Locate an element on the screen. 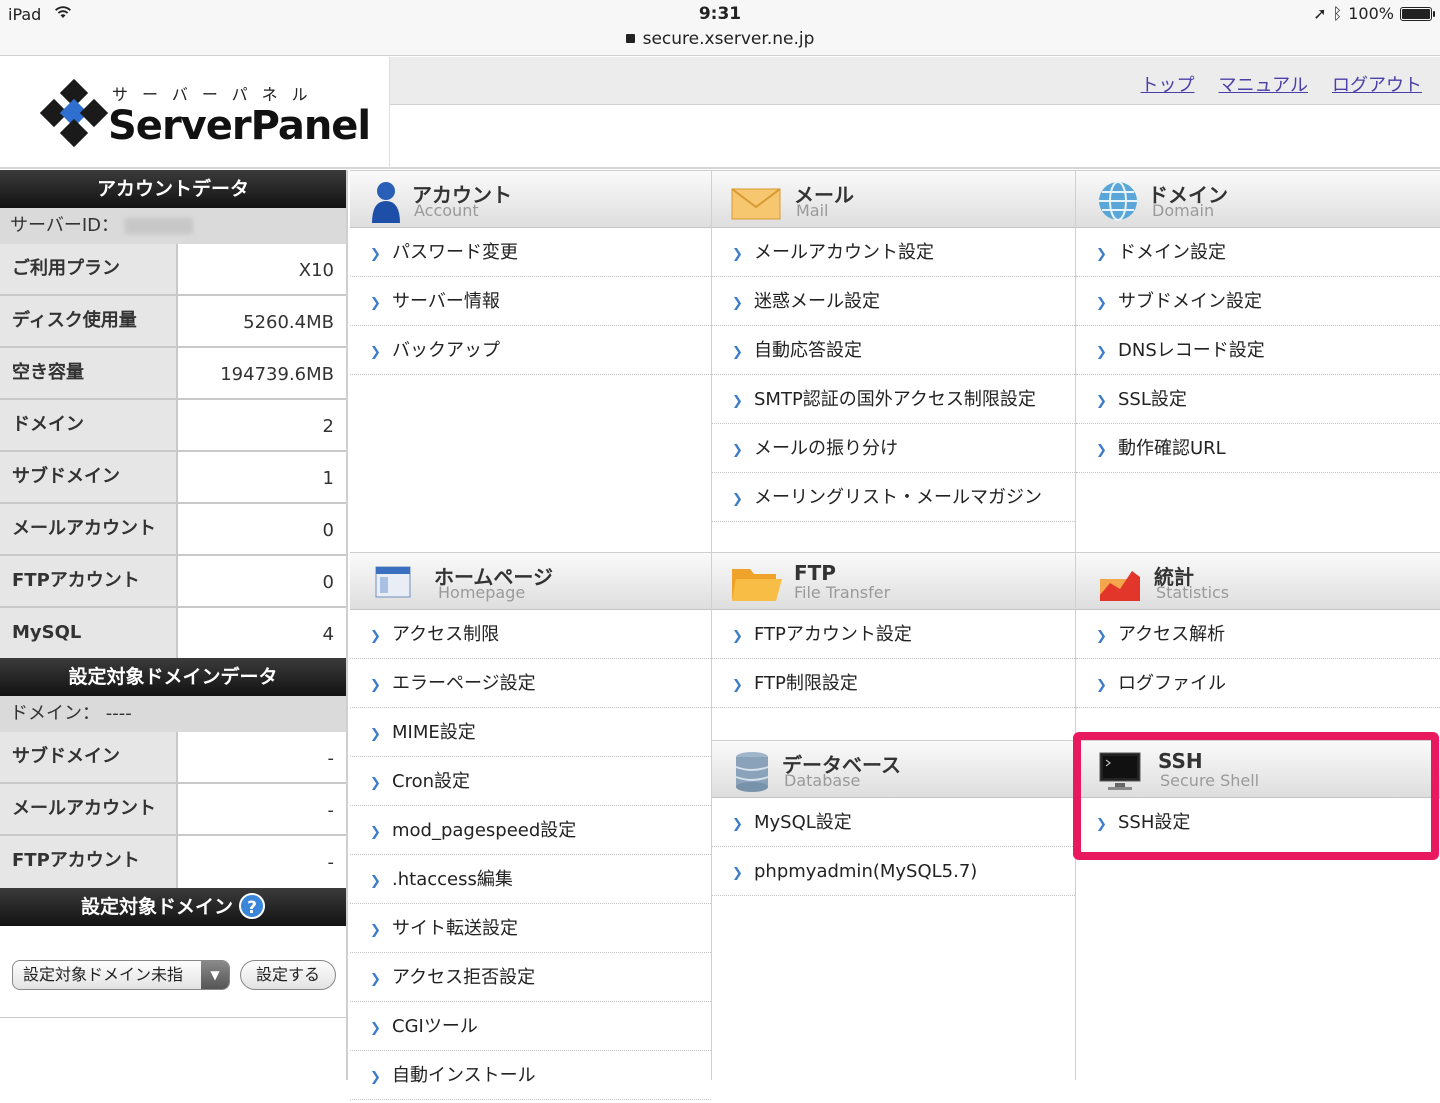  menu-item: ❯ エラーページ設定 is located at coordinates (530, 683).